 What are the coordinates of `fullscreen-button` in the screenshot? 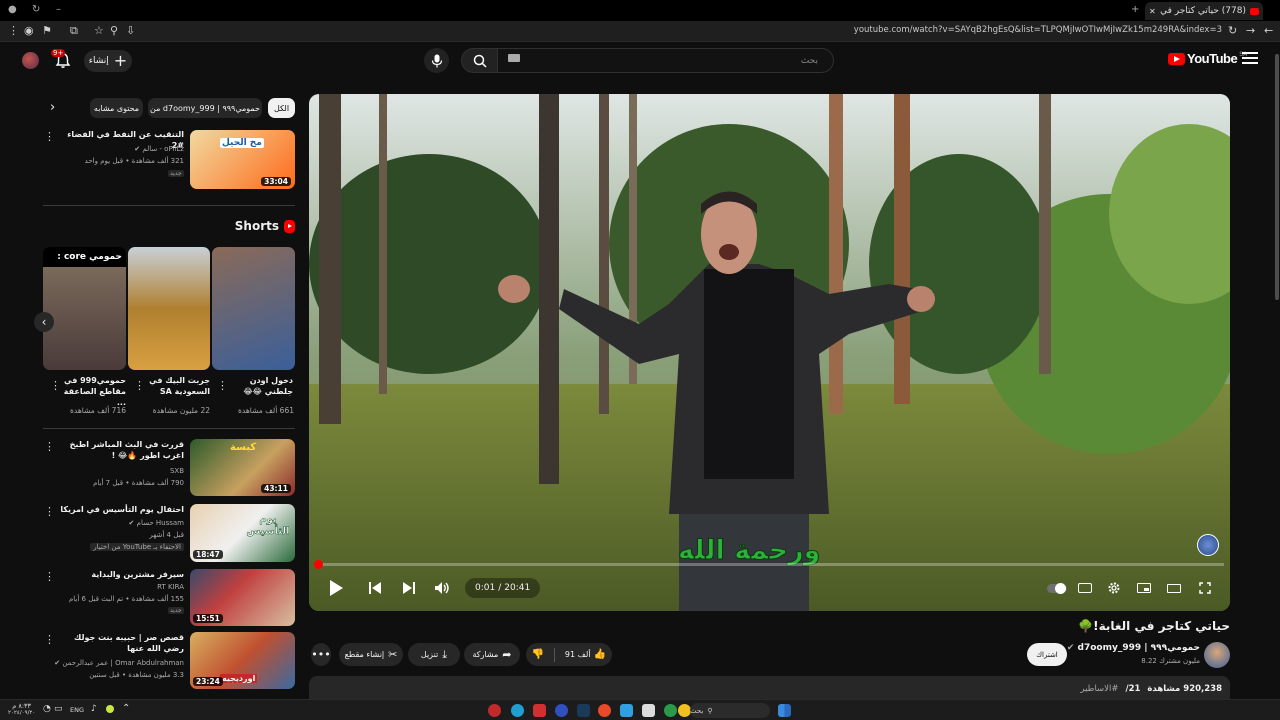 It's located at (1205, 588).